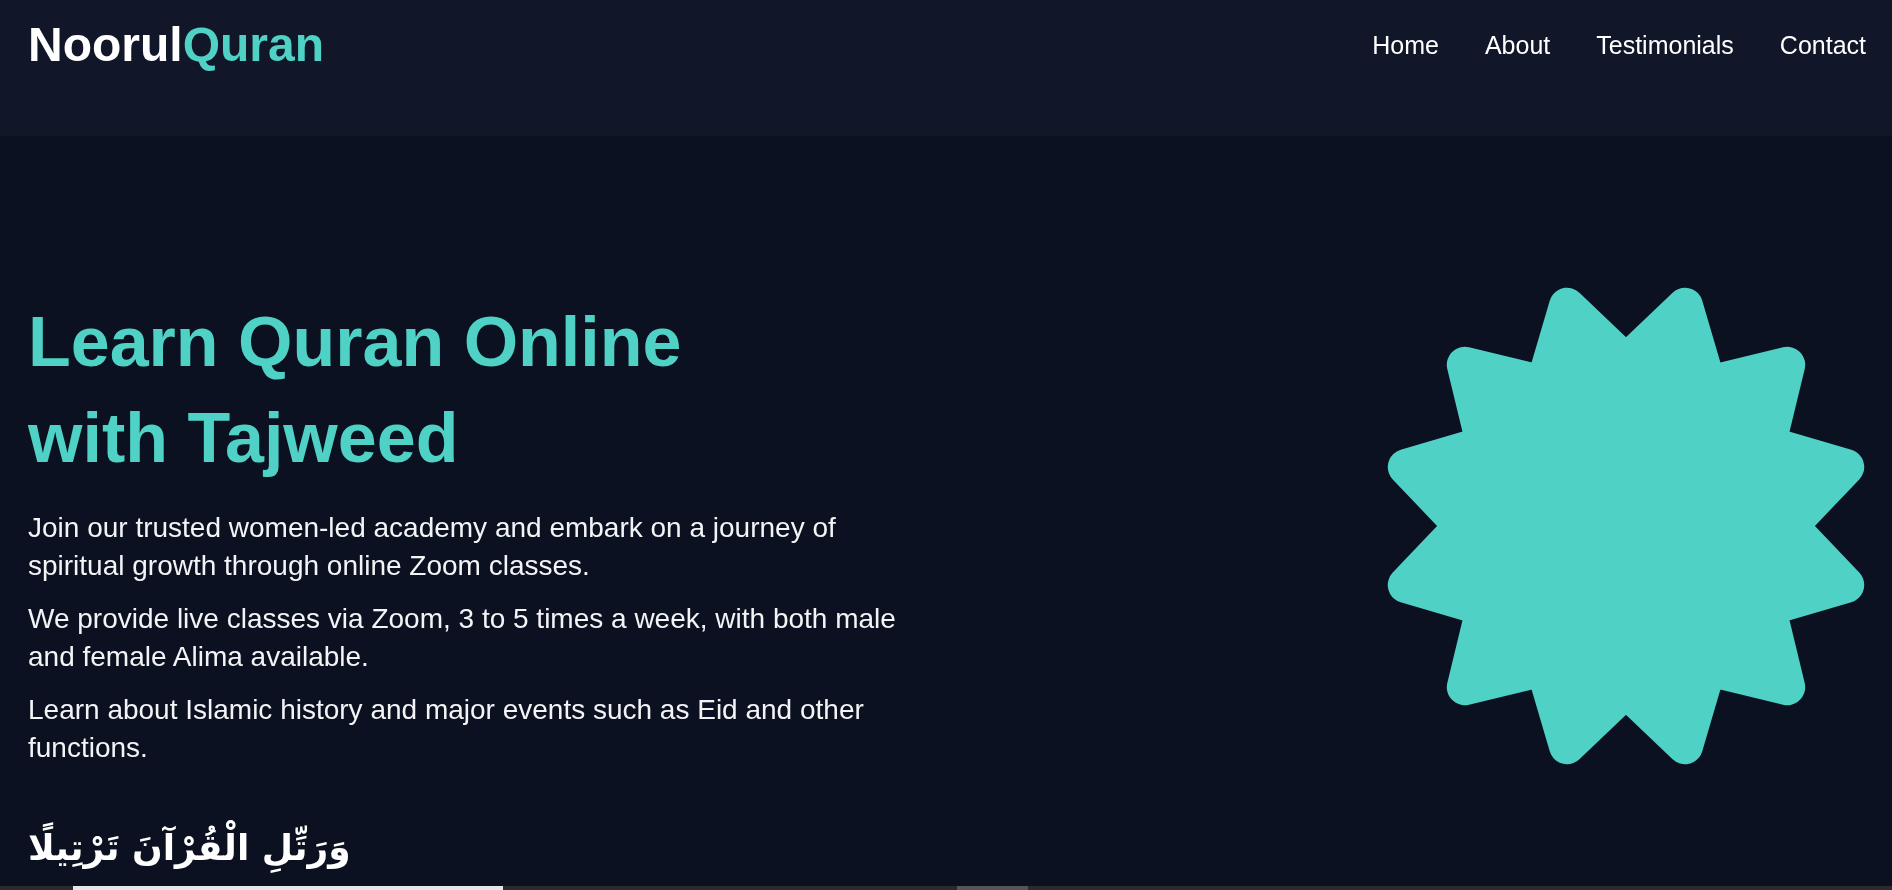 The height and width of the screenshot is (890, 1892). Describe the element at coordinates (355, 390) in the screenshot. I see `hero-heading: Learn Quran Online with Tajweed` at that location.